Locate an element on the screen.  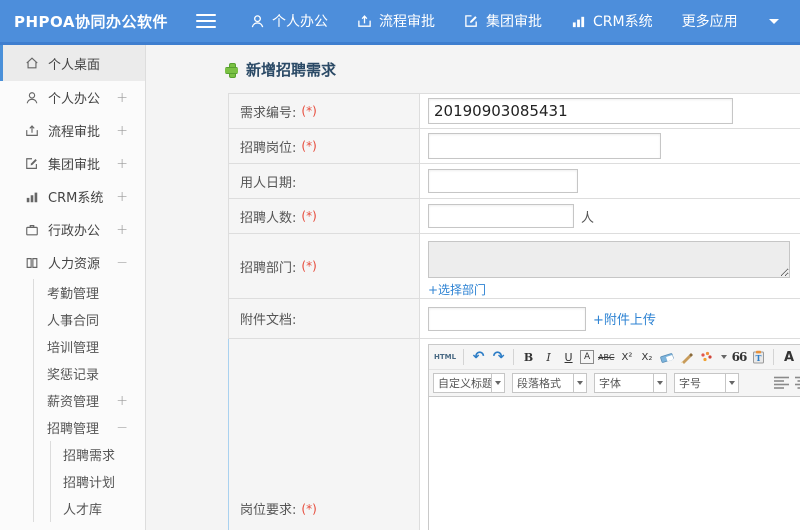
redo-button: ↷ is located at coordinates (498, 357).